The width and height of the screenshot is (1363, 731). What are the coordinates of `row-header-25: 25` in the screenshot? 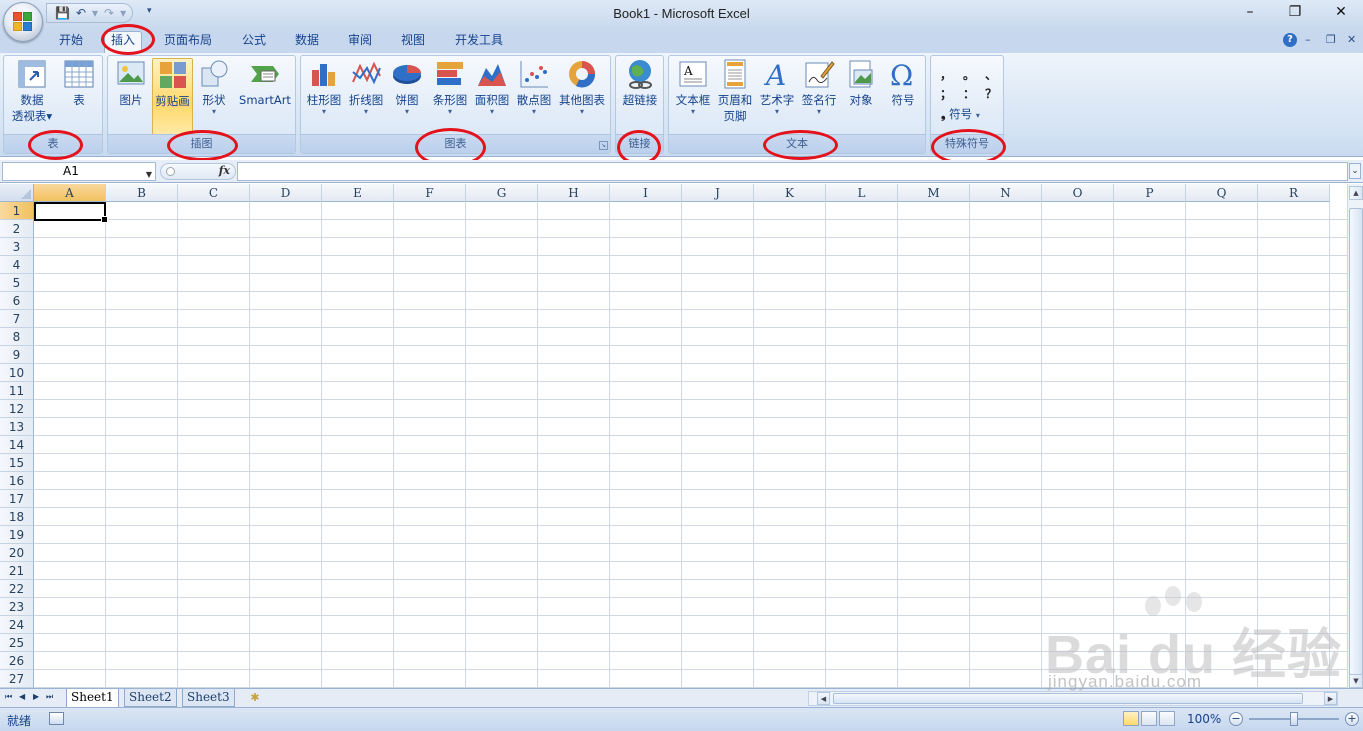 It's located at (17, 643).